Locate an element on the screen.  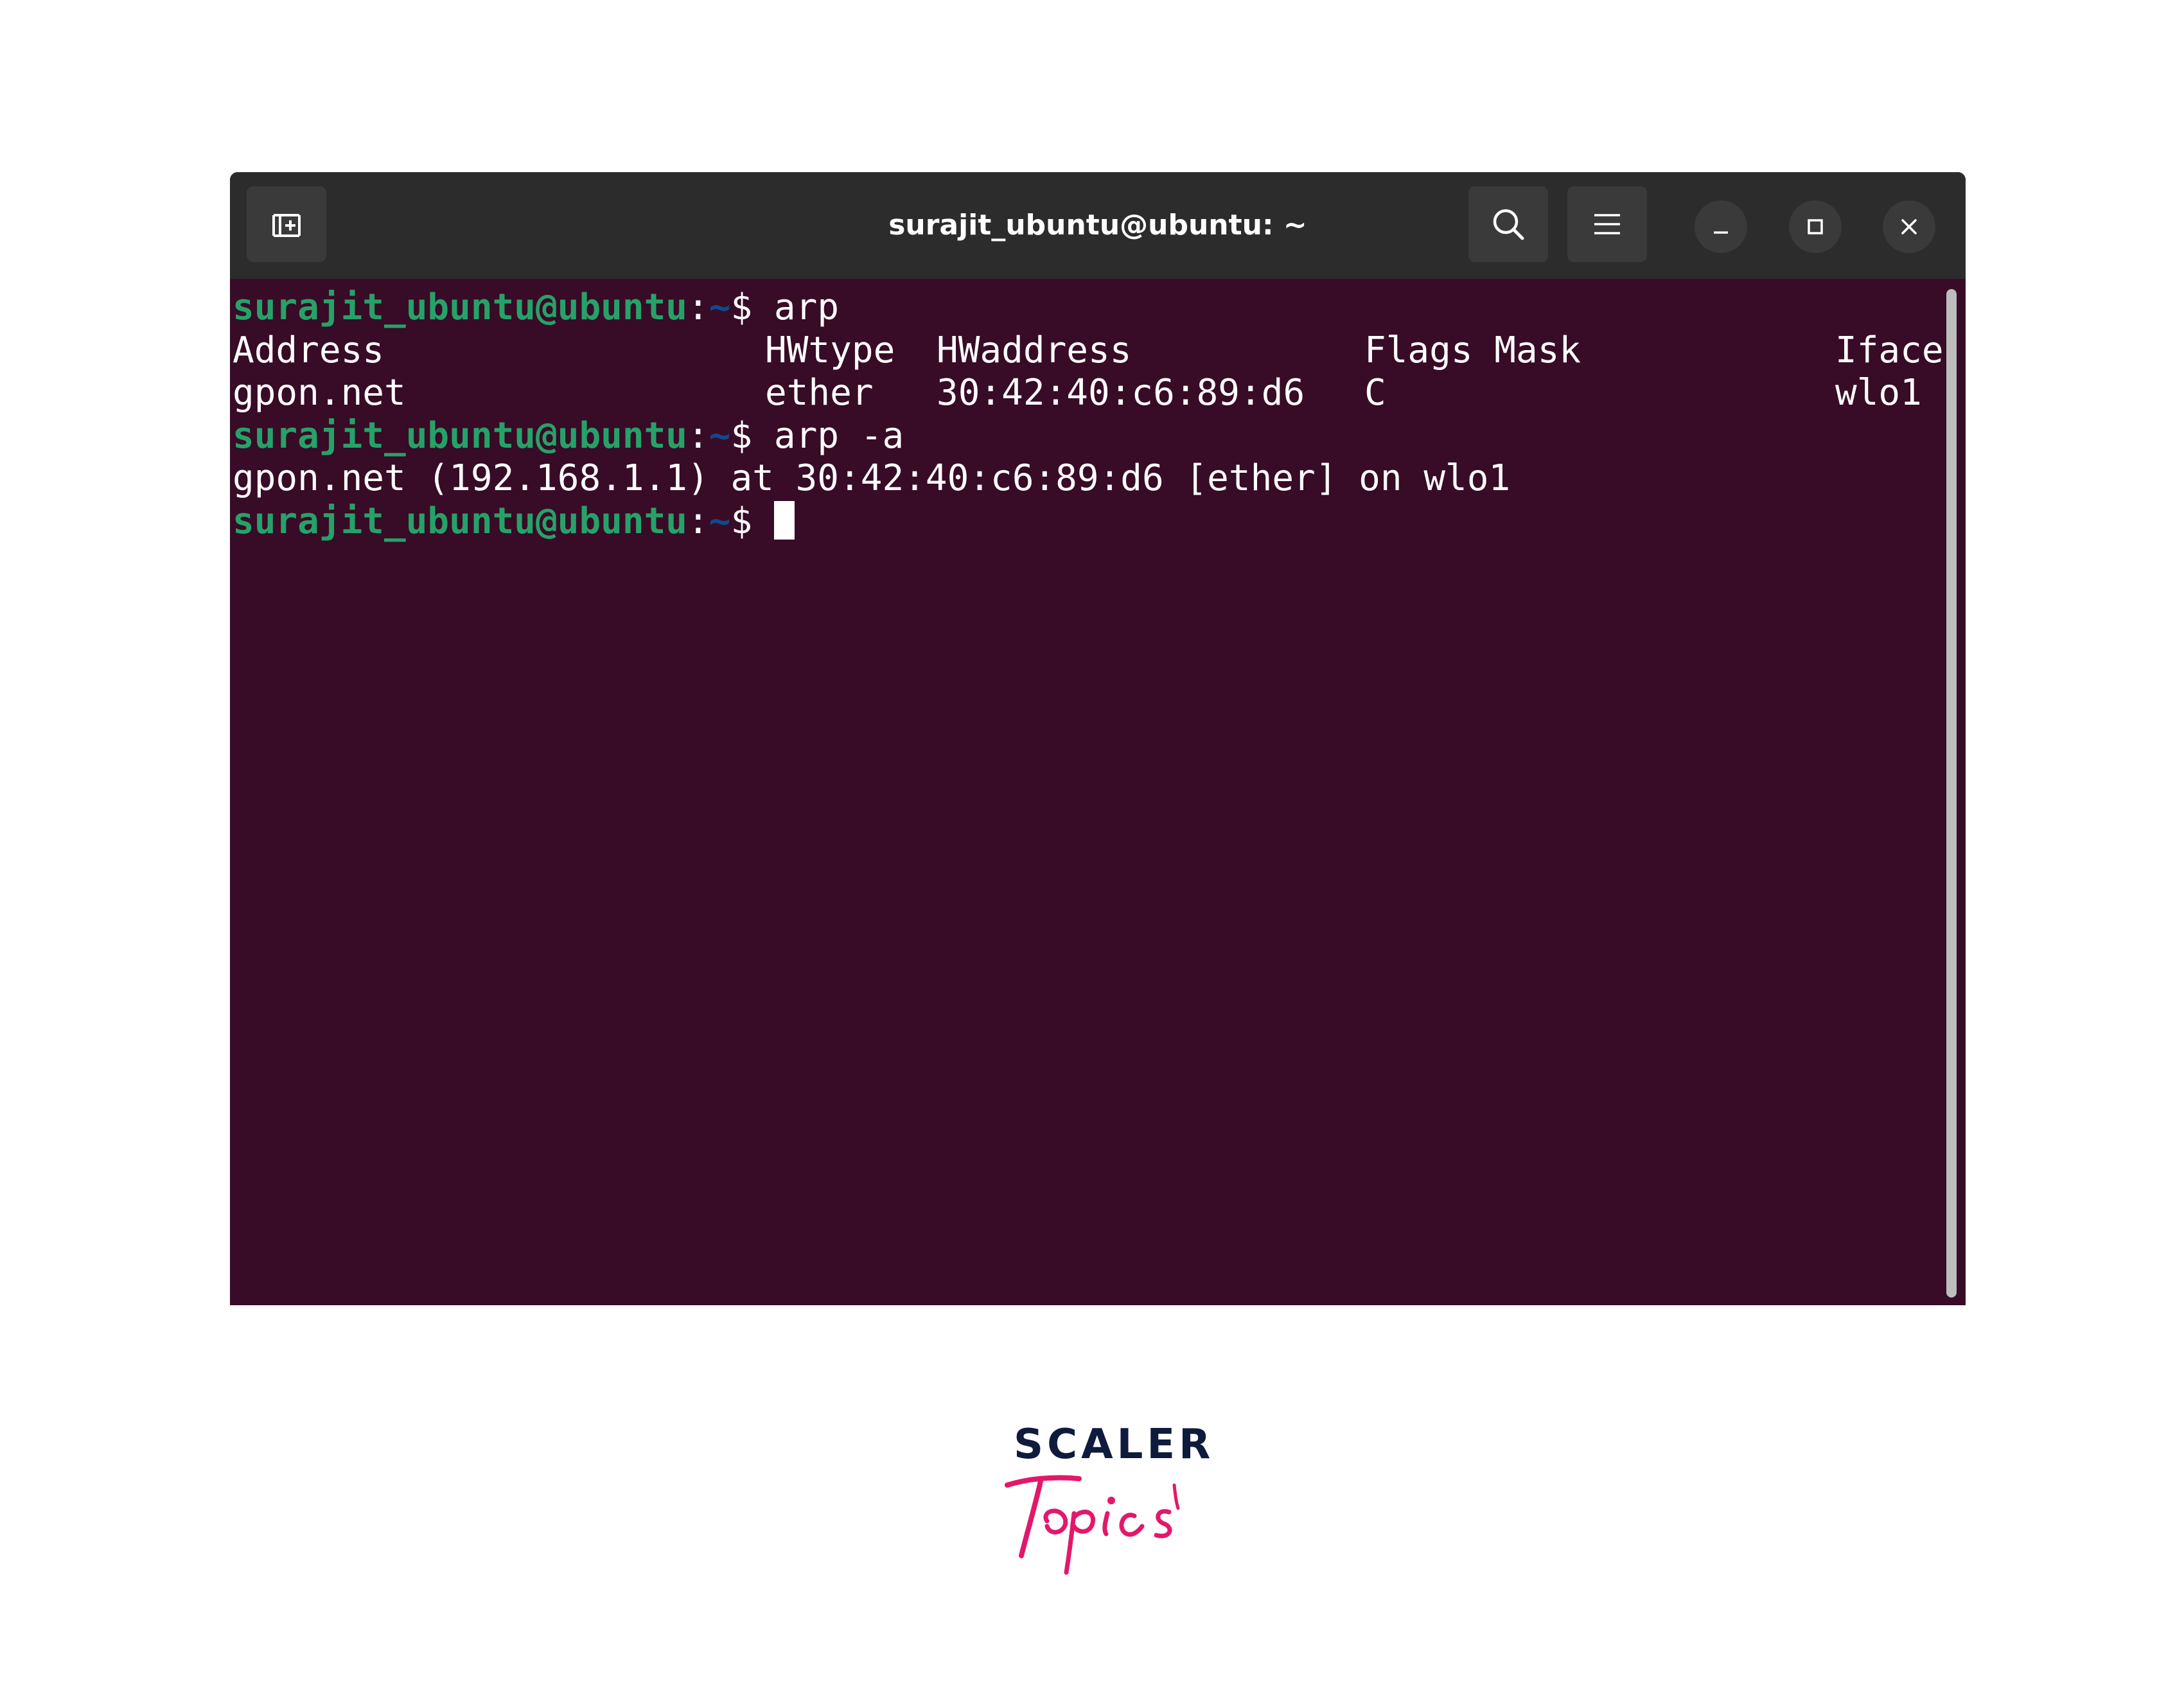
scaler-topics-logo: SCALER is located at coordinates (1106, 1504).